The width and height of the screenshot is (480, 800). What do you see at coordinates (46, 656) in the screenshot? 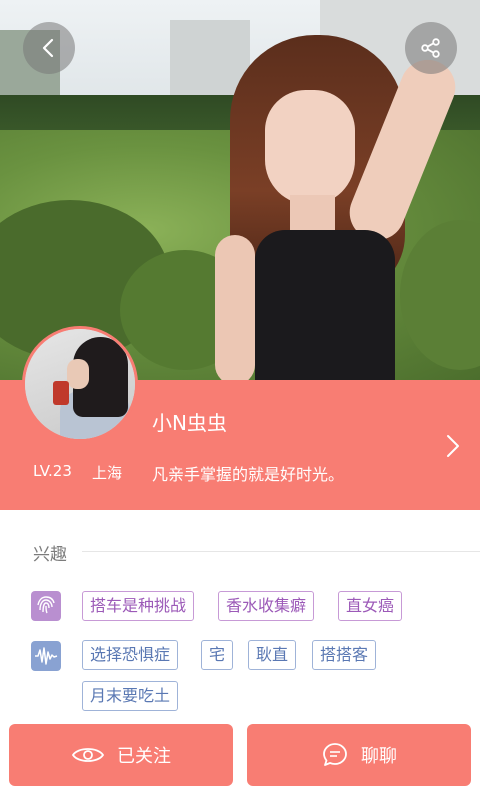
I see `soundwave-icon` at bounding box center [46, 656].